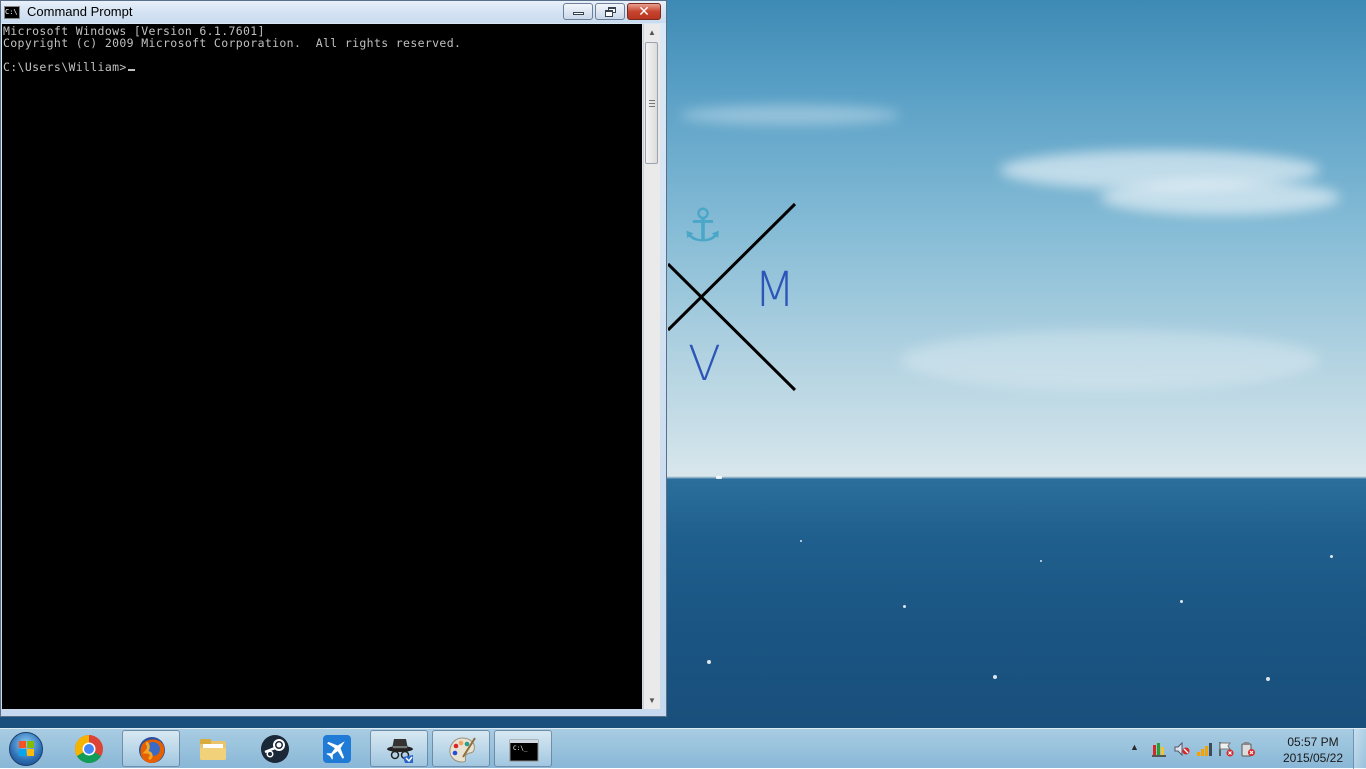 This screenshot has height=769, width=1366. What do you see at coordinates (719, 477) in the screenshot?
I see `boat` at bounding box center [719, 477].